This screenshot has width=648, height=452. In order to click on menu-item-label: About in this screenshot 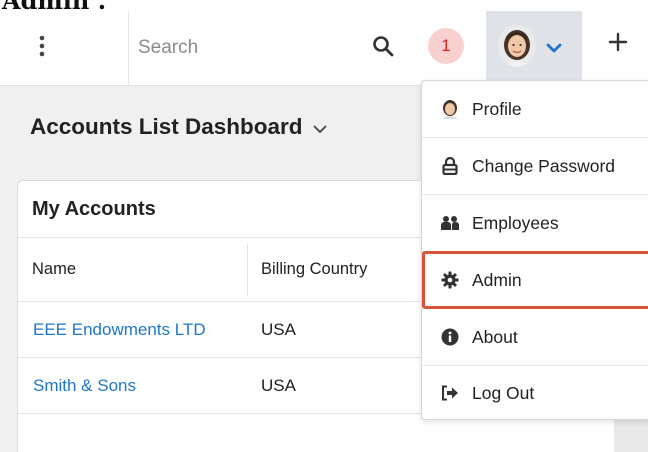, I will do `click(495, 336)`.